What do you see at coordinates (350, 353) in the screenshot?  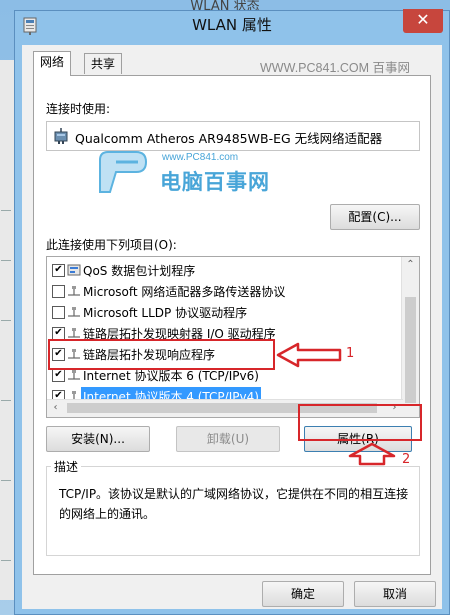 I see `annotation-step-1: 1` at bounding box center [350, 353].